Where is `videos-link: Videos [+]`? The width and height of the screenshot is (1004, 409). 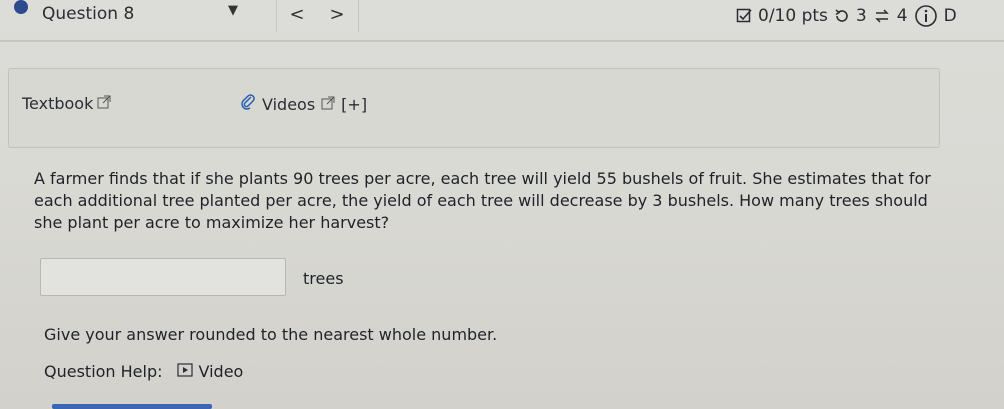 videos-link: Videos [+] is located at coordinates (303, 104).